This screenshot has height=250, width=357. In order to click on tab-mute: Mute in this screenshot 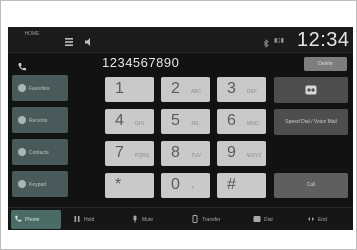, I will do `click(154, 219)`.